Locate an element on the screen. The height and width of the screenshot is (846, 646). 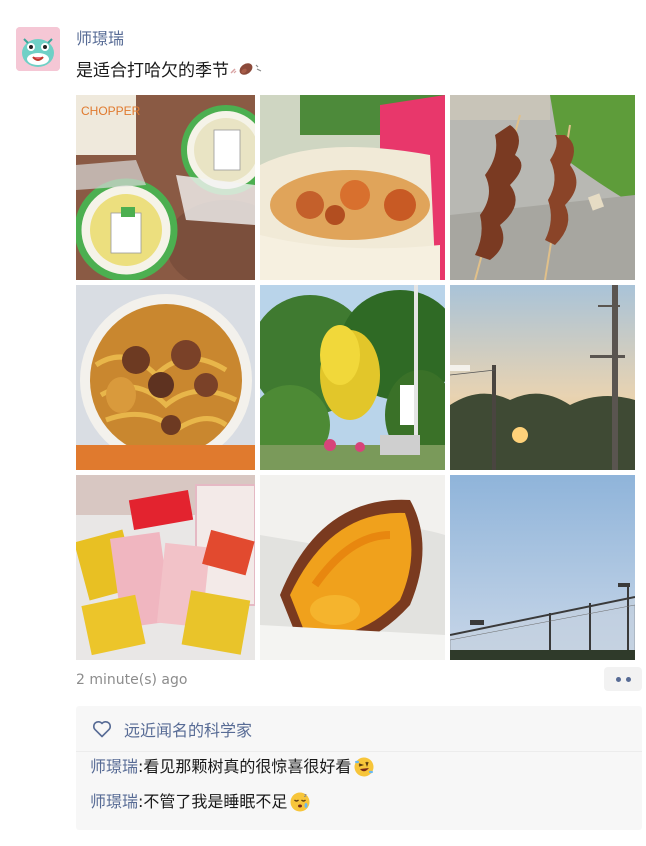
photo-pancake-wrap is located at coordinates (352, 187).